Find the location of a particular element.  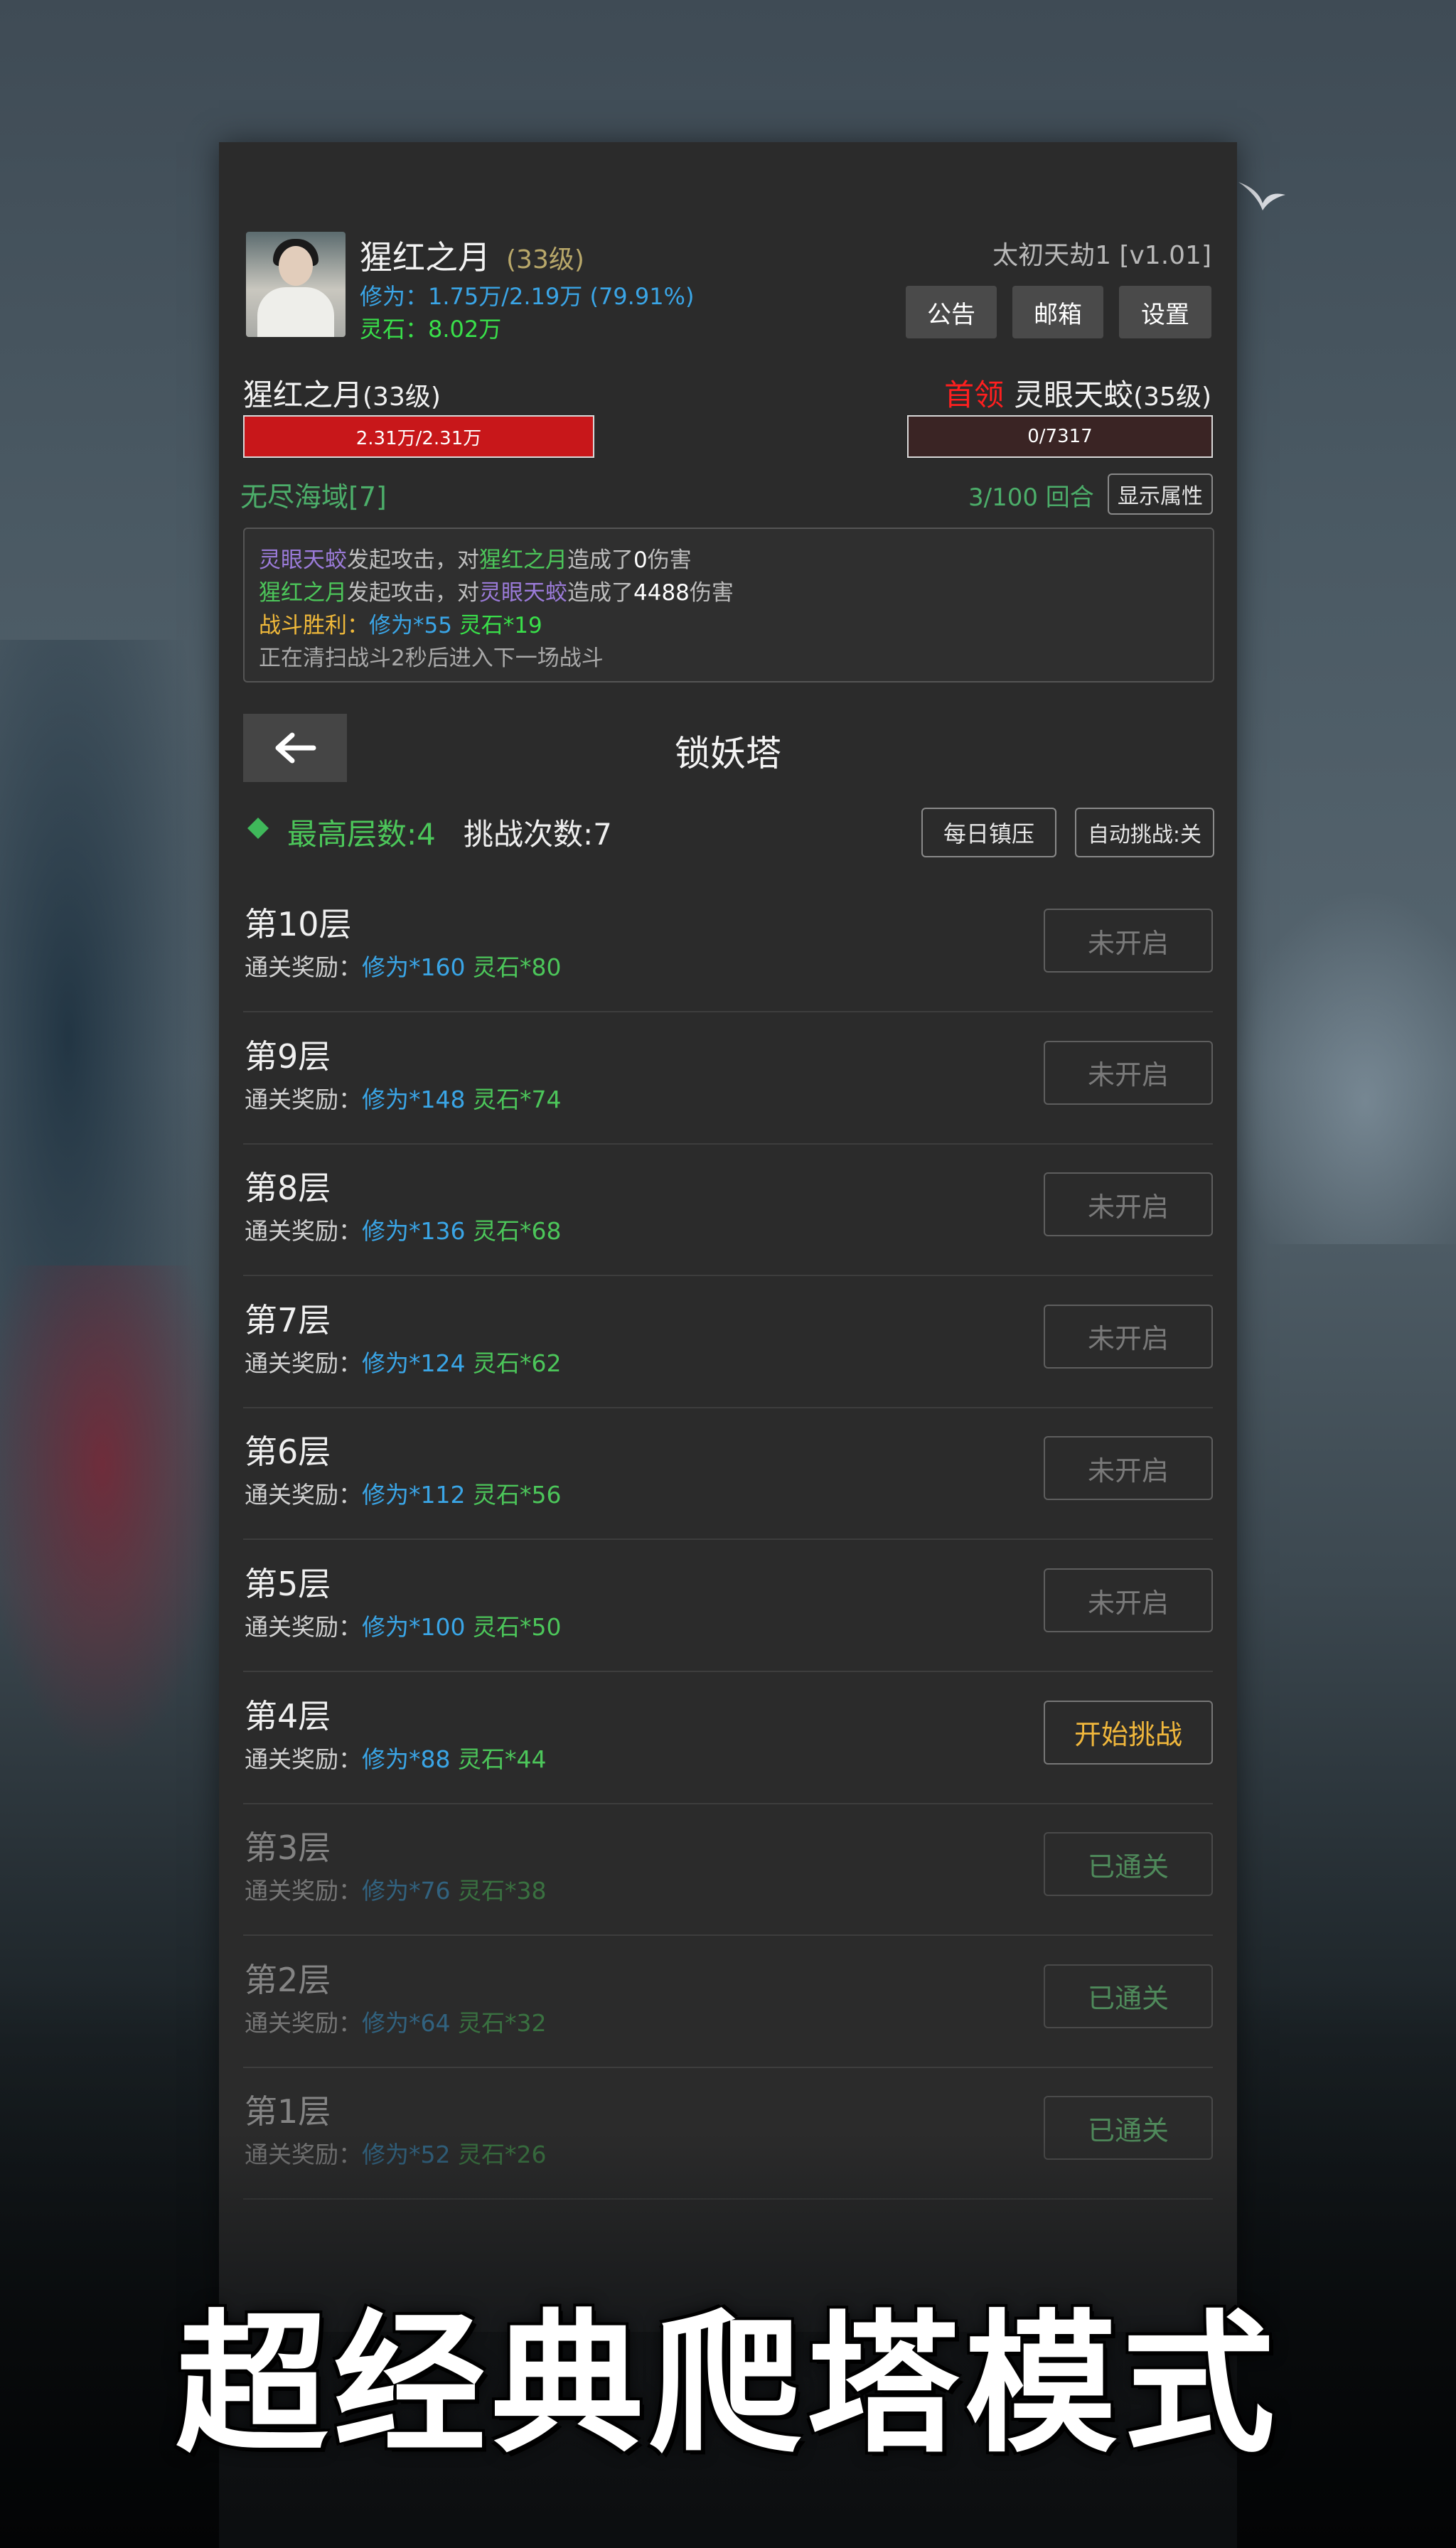

floor-reward: 通关奖励：修为*112 灵石*56 is located at coordinates (403, 1495).